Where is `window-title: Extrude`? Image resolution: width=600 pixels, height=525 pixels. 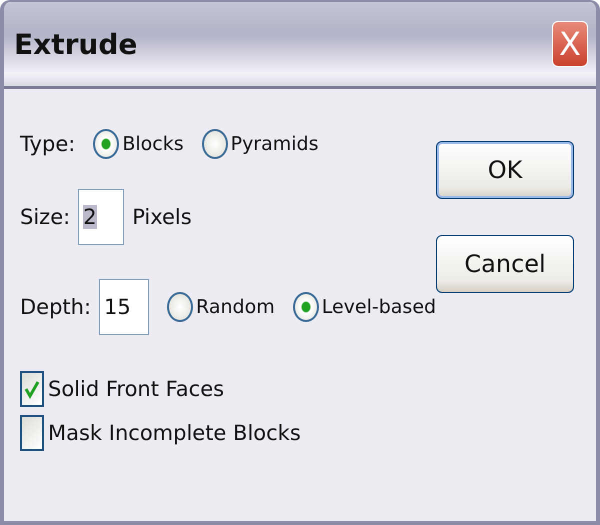 window-title: Extrude is located at coordinates (76, 44).